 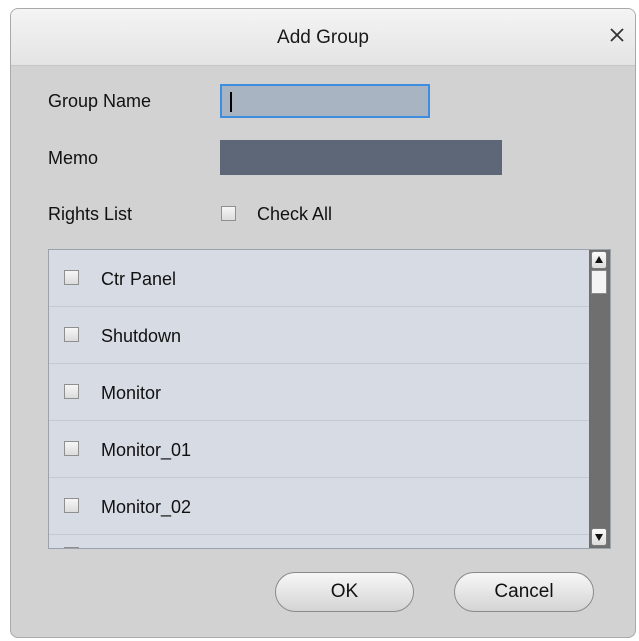 I want to click on check-all-checkbox, so click(x=228, y=213).